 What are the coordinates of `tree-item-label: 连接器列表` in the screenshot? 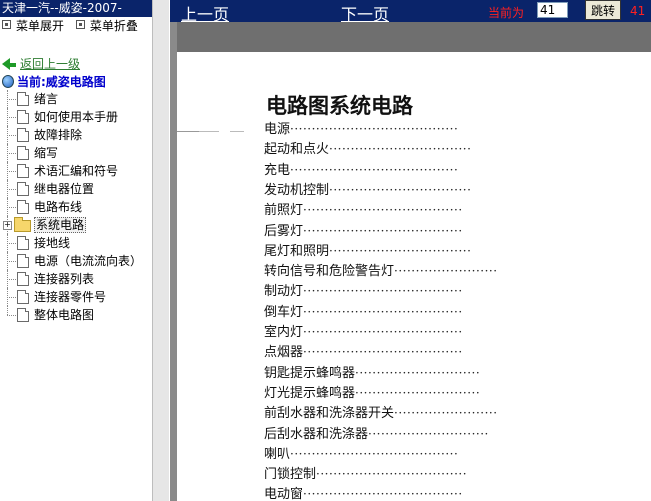 It's located at (64, 279).